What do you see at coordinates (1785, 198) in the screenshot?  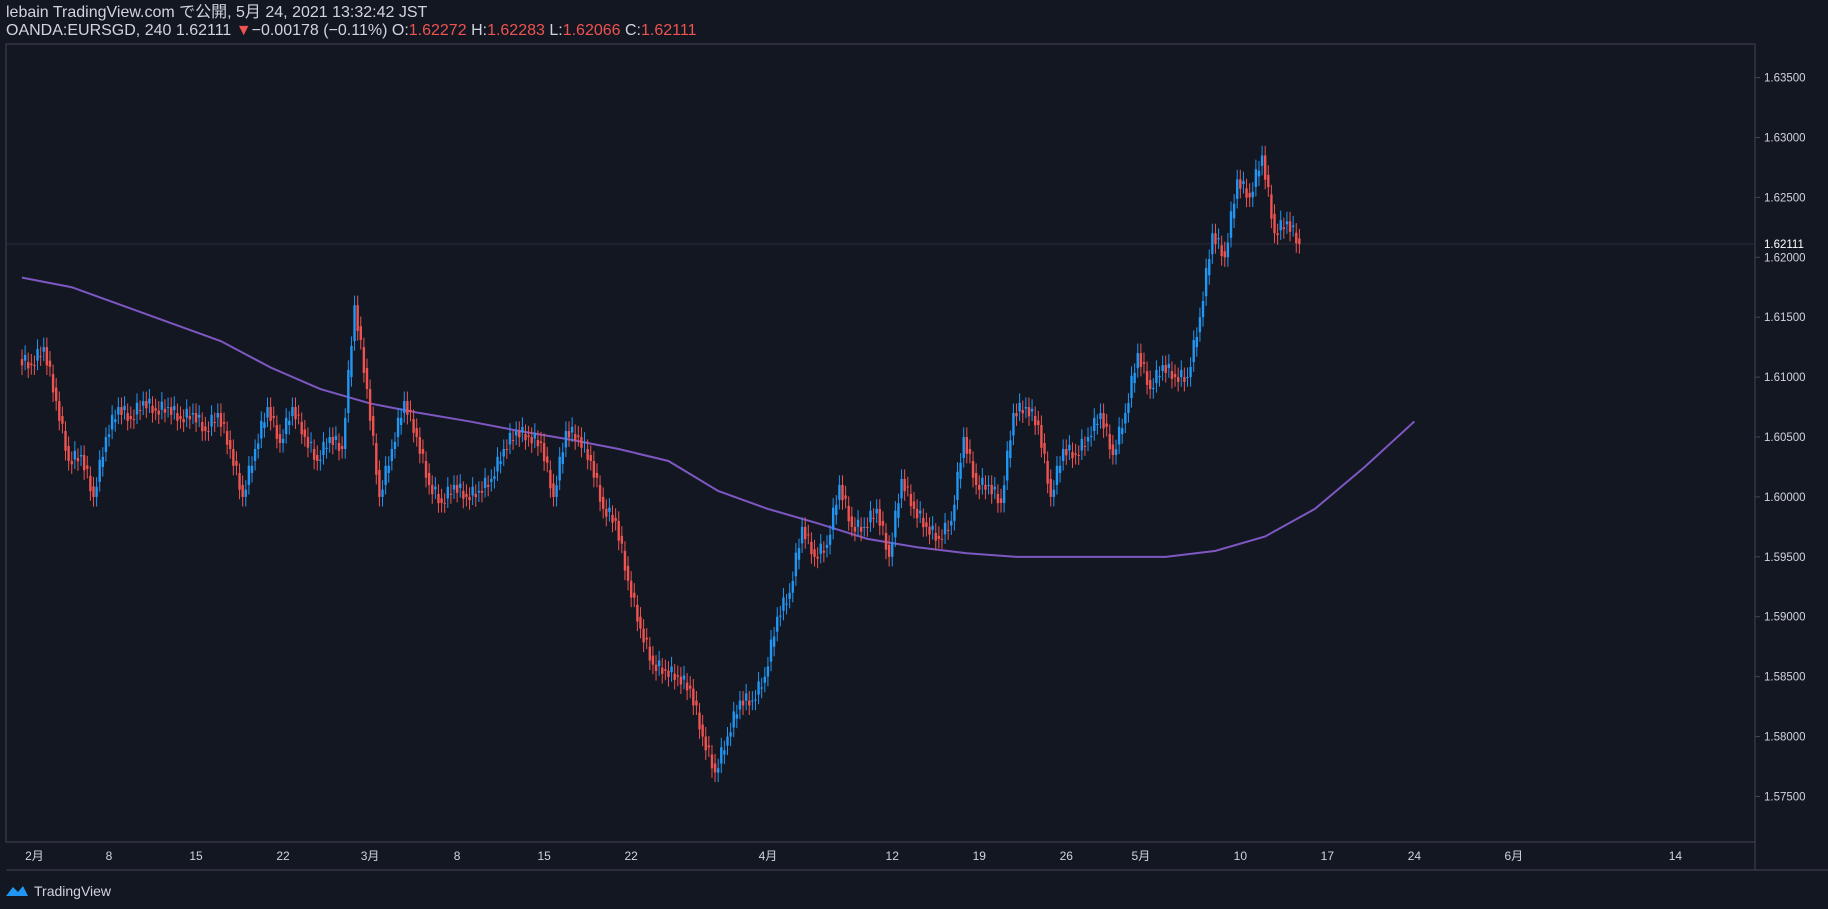 I see `y-tick-label: 1.62500` at bounding box center [1785, 198].